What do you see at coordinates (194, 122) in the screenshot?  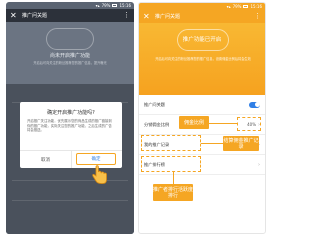 I see `callout-commission: 佣金比例` at bounding box center [194, 122].